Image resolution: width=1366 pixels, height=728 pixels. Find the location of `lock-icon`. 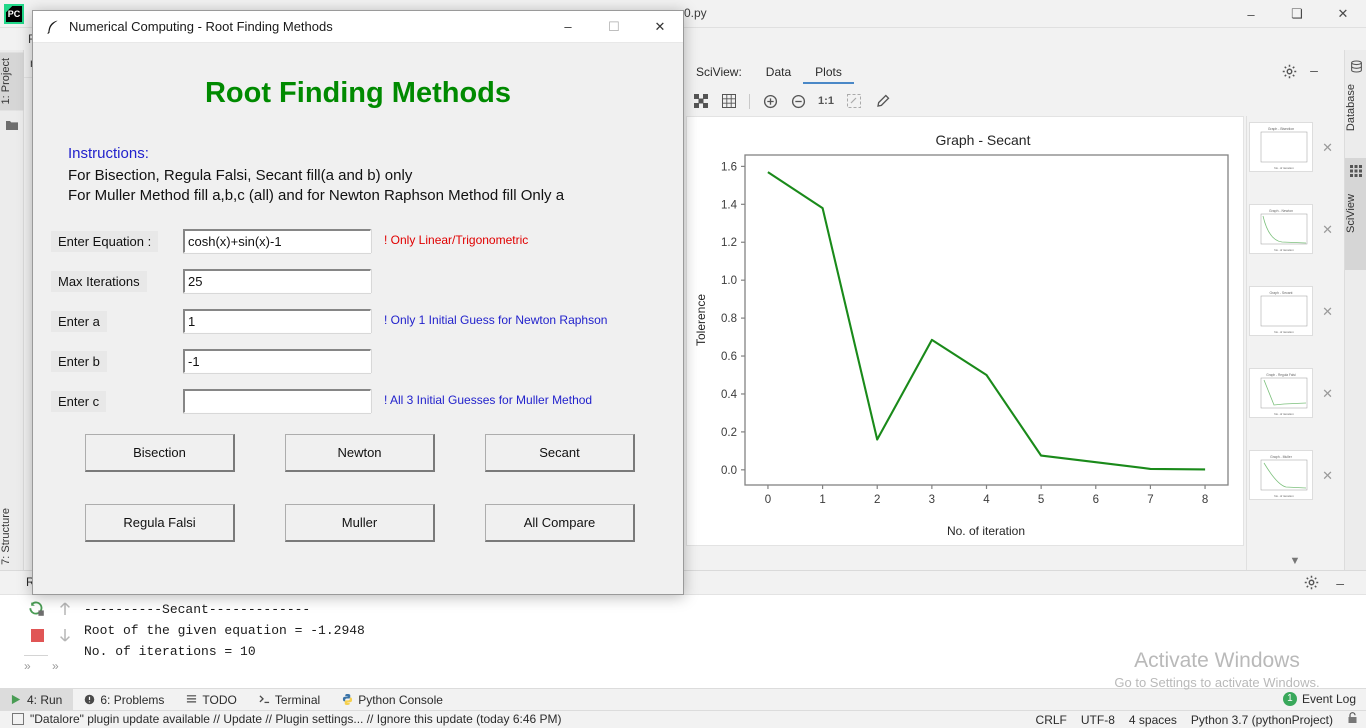

lock-icon is located at coordinates (1352, 719).